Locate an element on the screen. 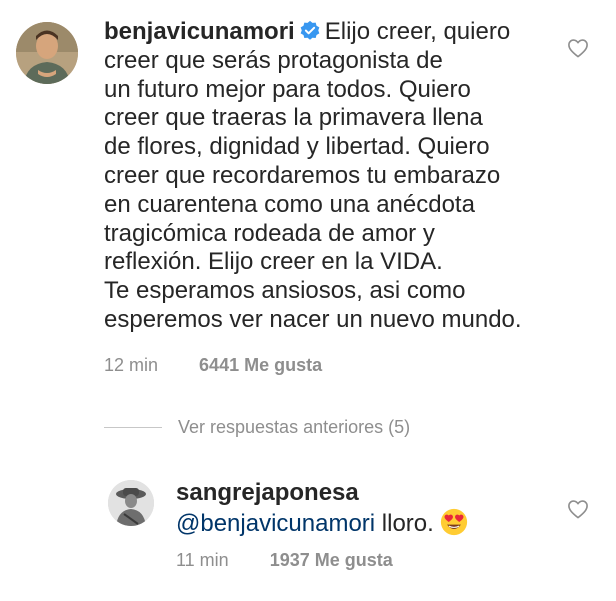 This screenshot has width=616, height=601. mention-link: @benjavicunamori is located at coordinates (275, 523).